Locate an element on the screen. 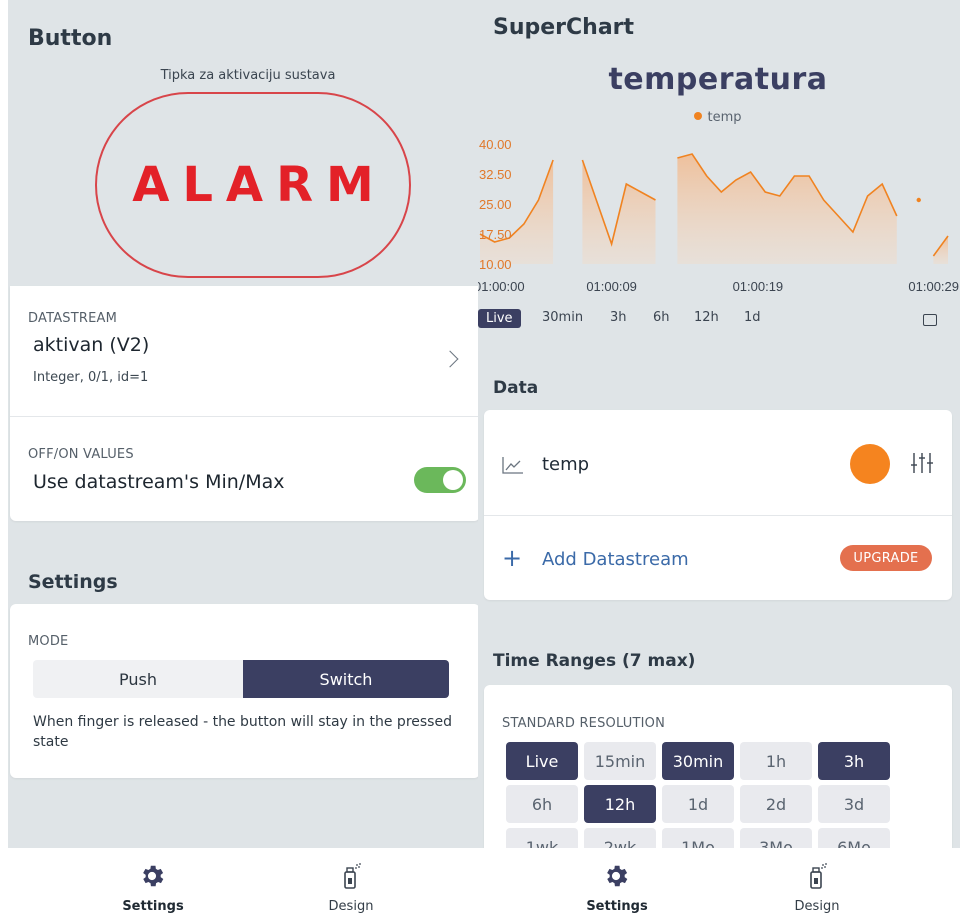  y-tick-label: 17.50 is located at coordinates (495, 234).